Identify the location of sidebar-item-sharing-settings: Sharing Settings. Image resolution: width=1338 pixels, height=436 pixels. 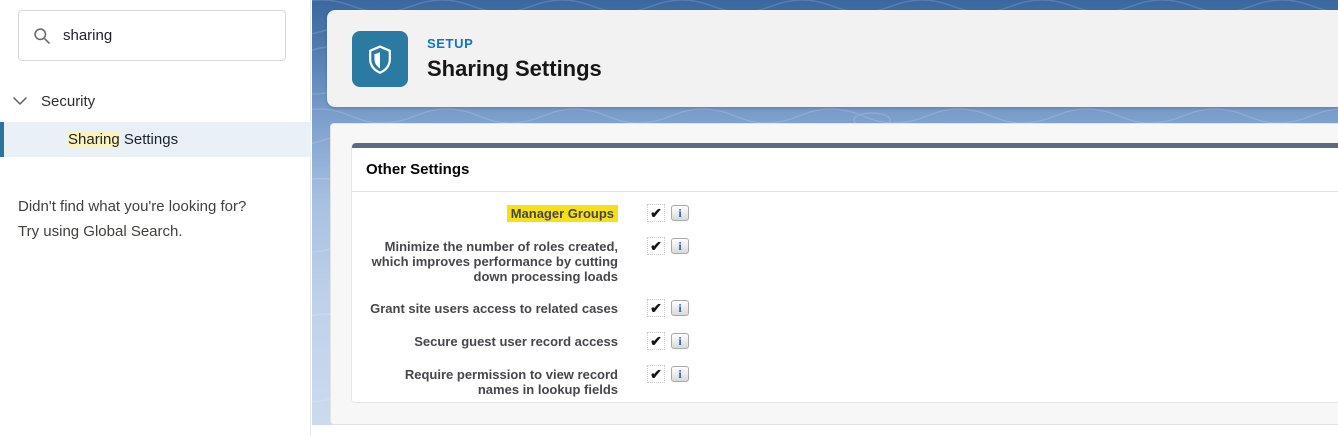
(155, 139).